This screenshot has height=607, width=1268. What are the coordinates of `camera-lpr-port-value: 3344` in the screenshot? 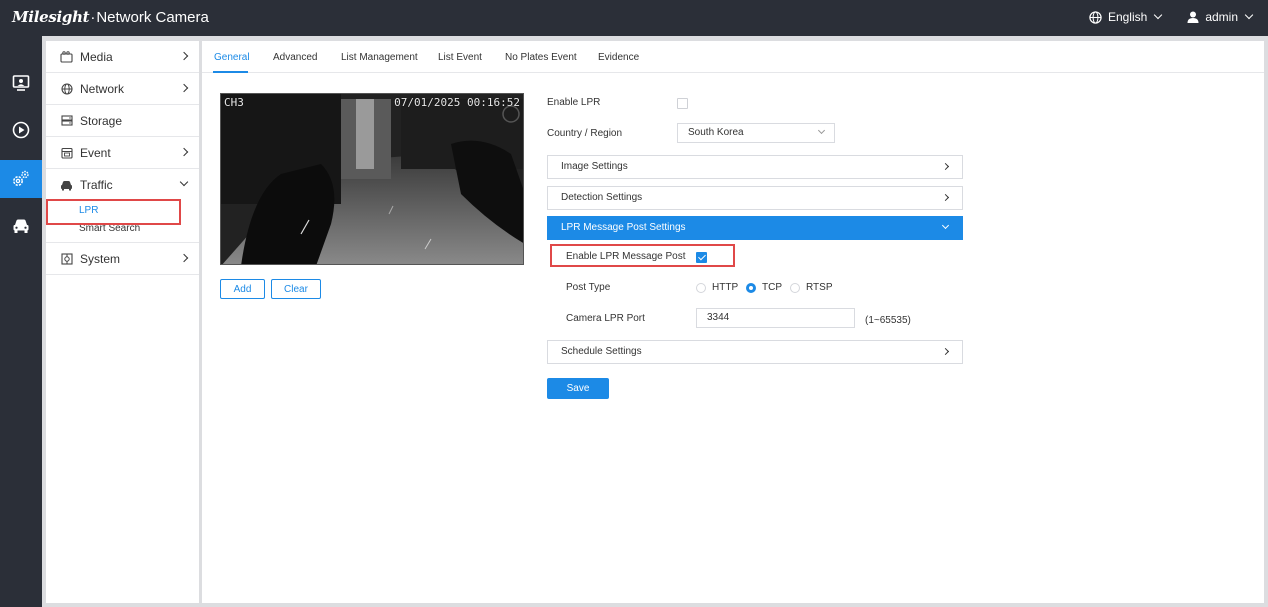 It's located at (718, 317).